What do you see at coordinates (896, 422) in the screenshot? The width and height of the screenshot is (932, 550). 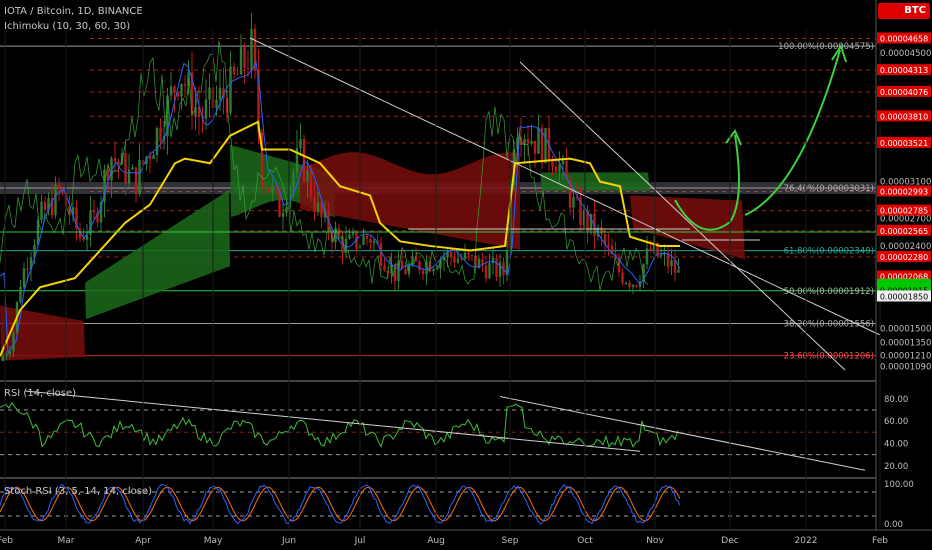 I see `rsi-axis-label: 60.00` at bounding box center [896, 422].